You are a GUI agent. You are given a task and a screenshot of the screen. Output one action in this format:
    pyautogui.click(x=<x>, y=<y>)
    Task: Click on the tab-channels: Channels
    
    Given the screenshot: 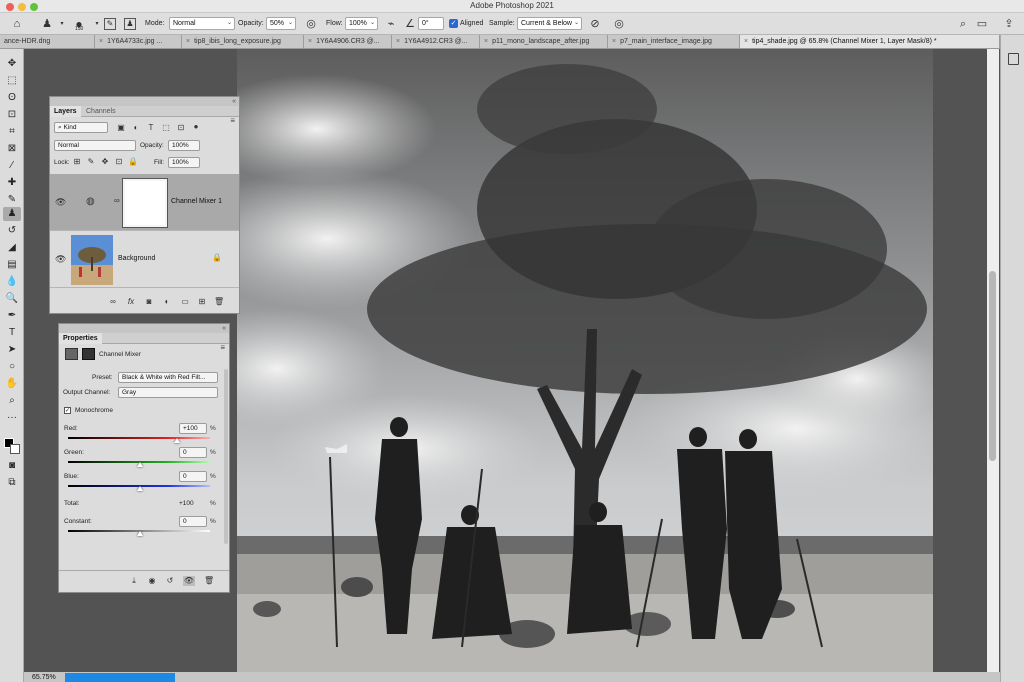 What is the action you would take?
    pyautogui.click(x=101, y=111)
    